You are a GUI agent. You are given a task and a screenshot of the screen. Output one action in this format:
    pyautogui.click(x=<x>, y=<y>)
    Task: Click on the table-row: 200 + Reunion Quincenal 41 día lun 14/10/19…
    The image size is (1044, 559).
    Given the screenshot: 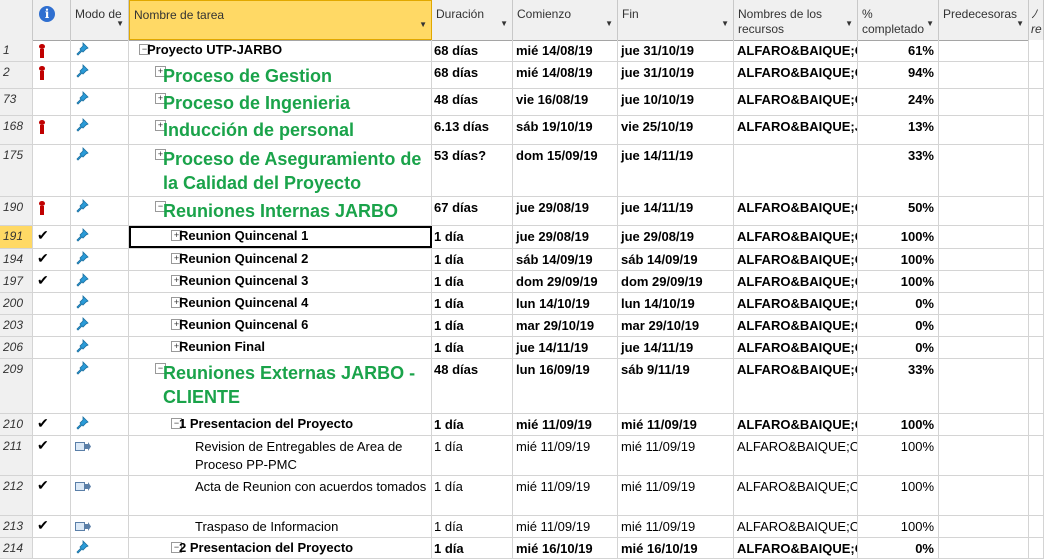 What is the action you would take?
    pyautogui.click(x=522, y=304)
    